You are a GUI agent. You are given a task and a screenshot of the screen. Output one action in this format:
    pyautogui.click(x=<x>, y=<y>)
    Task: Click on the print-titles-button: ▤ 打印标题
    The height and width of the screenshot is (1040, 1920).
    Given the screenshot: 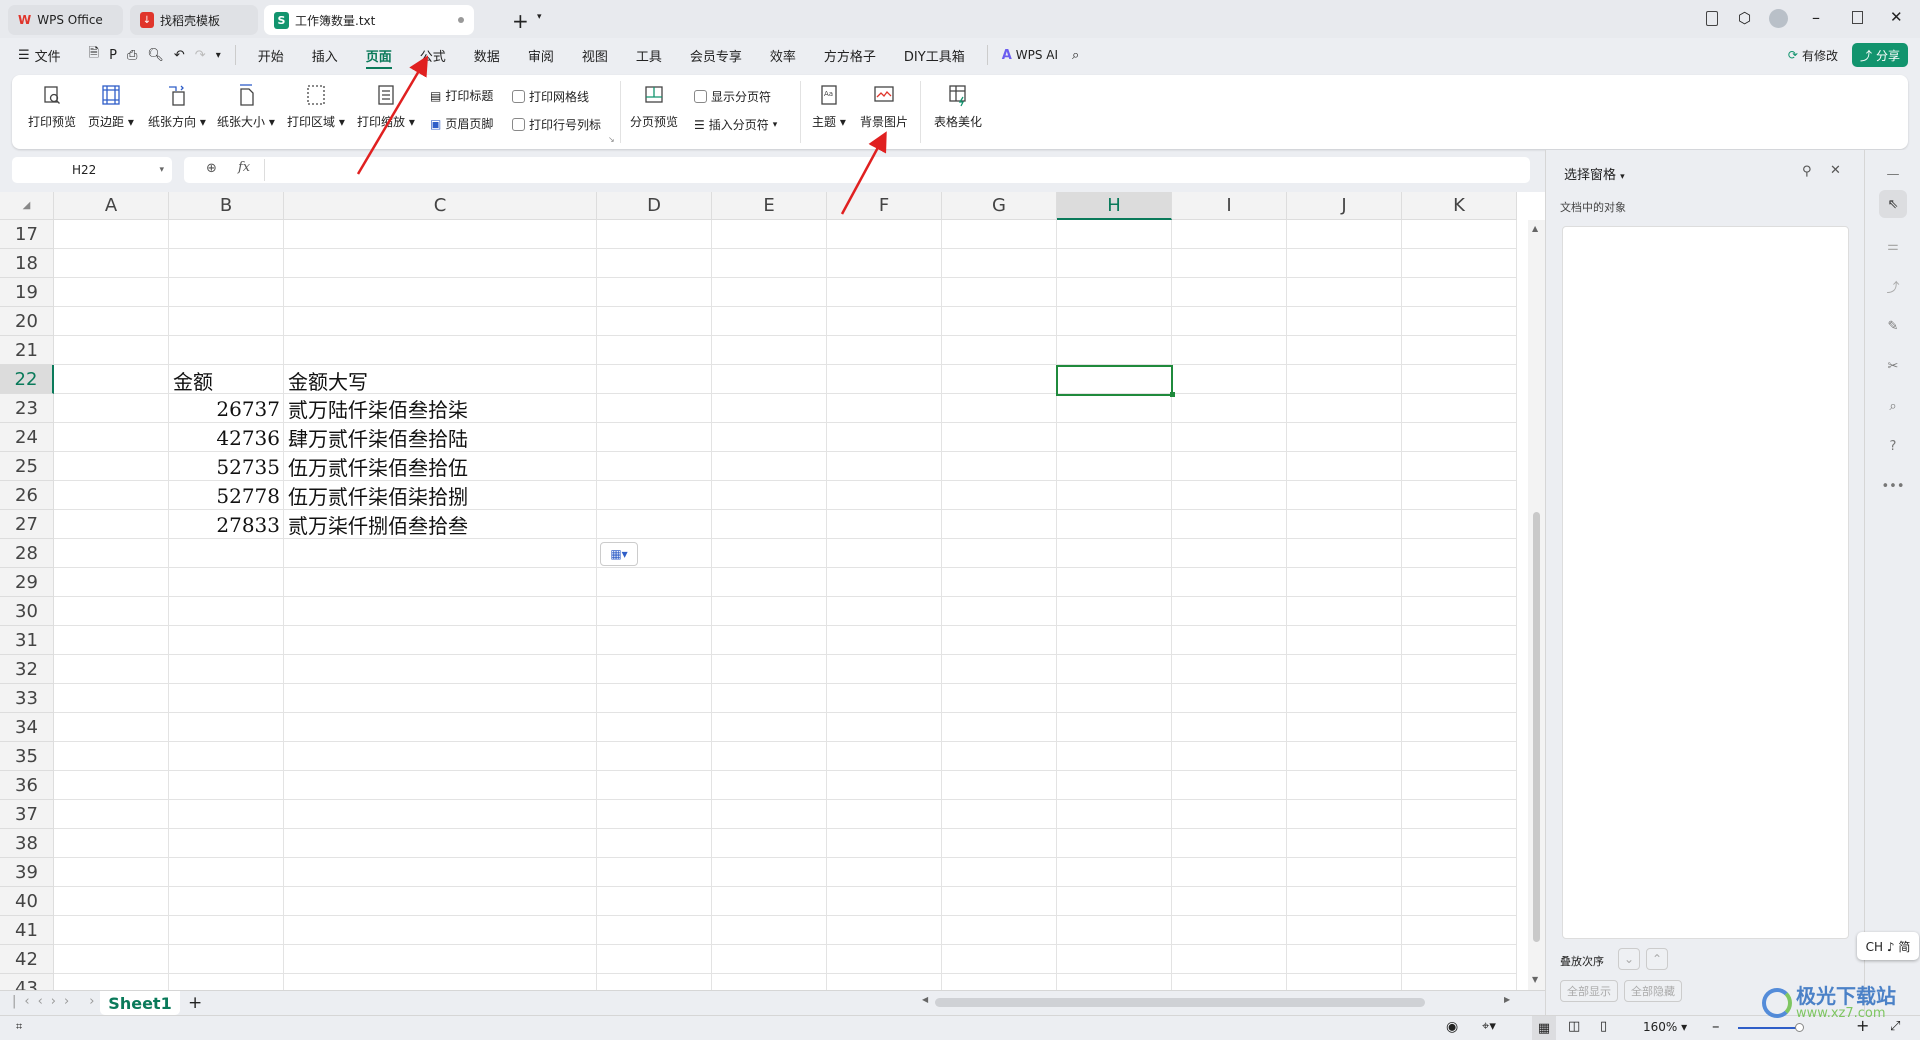 What is the action you would take?
    pyautogui.click(x=461, y=95)
    